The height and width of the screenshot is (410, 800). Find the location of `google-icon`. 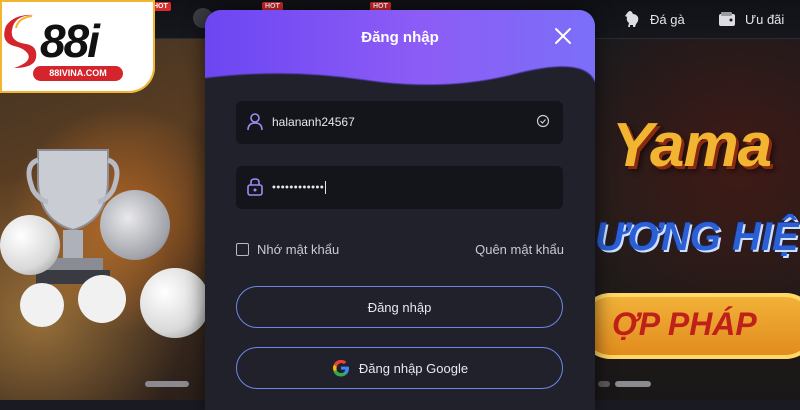

google-icon is located at coordinates (340, 368).